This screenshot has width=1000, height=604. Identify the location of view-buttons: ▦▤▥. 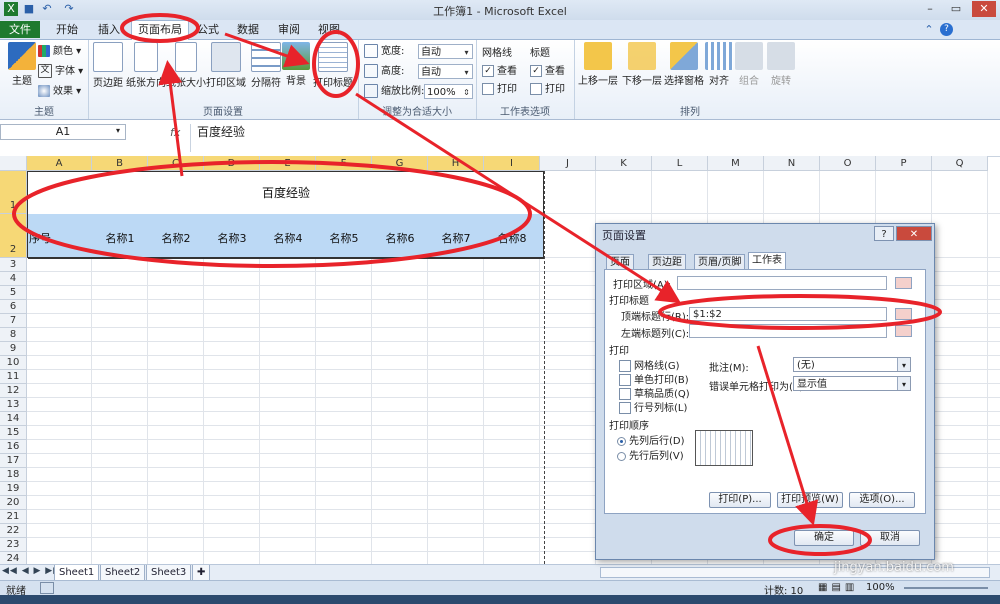
(838, 587).